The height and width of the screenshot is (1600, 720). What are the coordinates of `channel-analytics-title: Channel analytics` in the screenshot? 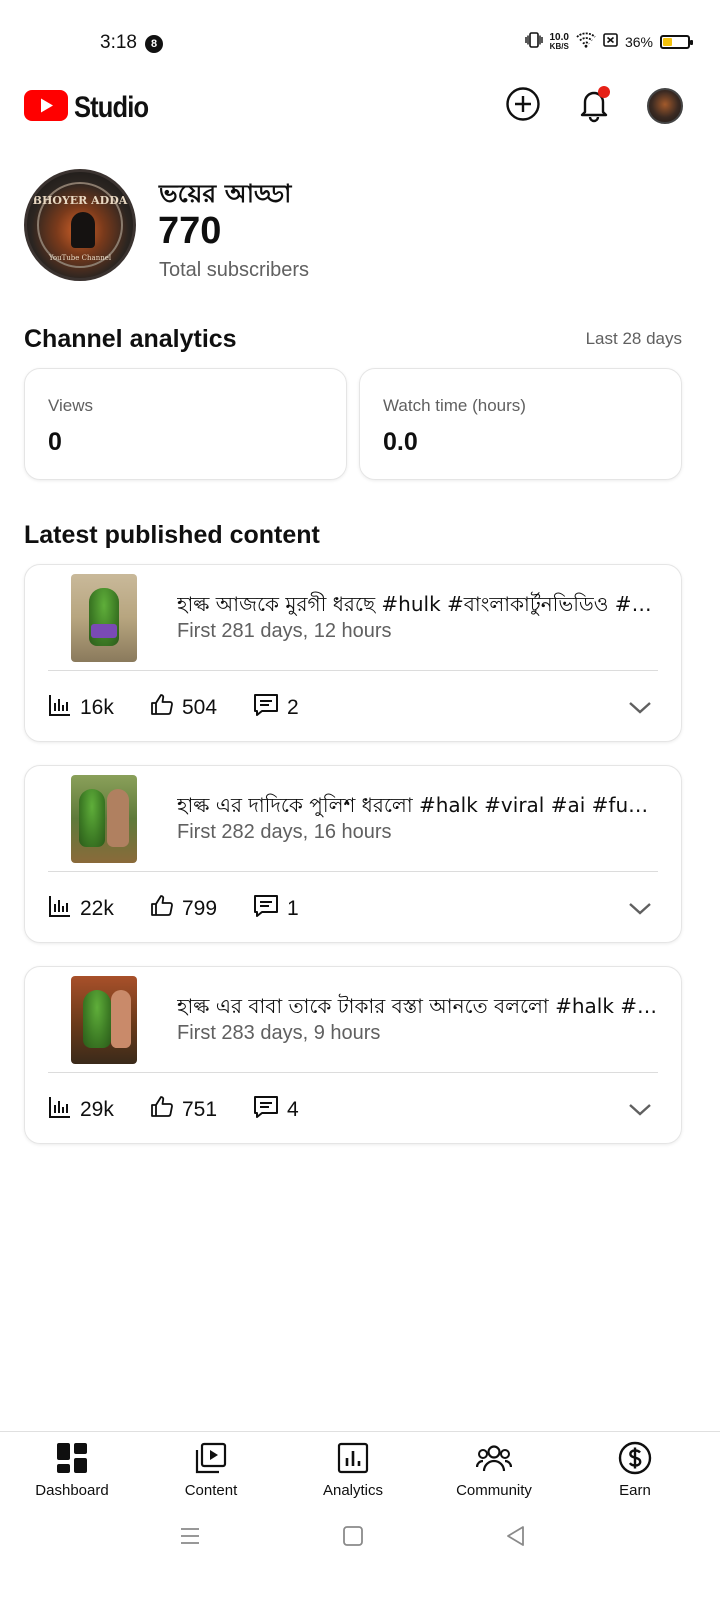 It's located at (130, 339).